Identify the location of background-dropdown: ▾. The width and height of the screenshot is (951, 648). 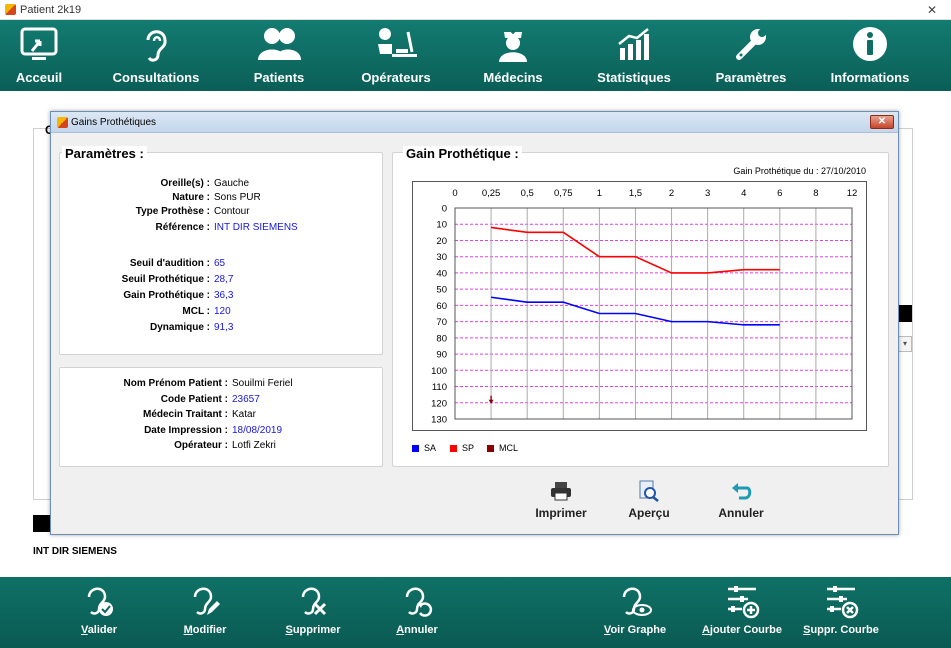
(905, 344).